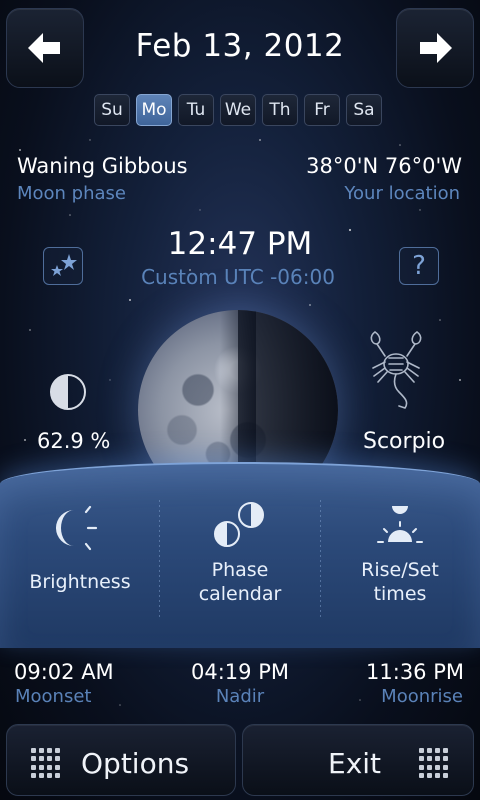  What do you see at coordinates (400, 582) in the screenshot?
I see `rise-set-label: Rise/Set times` at bounding box center [400, 582].